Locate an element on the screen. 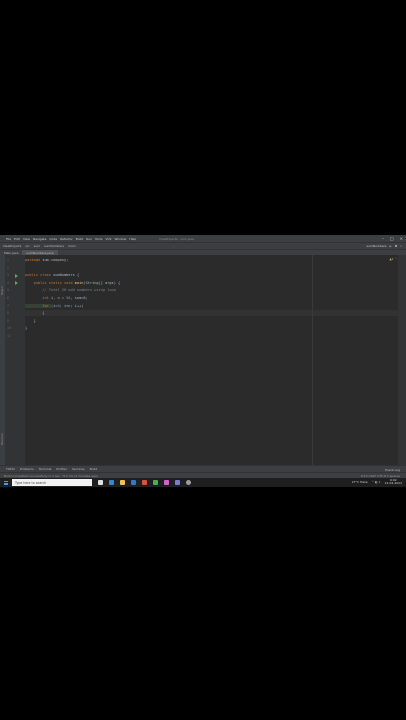 This screenshot has width=406, height=720. code-line: public class sumNumbers { is located at coordinates (52, 275).